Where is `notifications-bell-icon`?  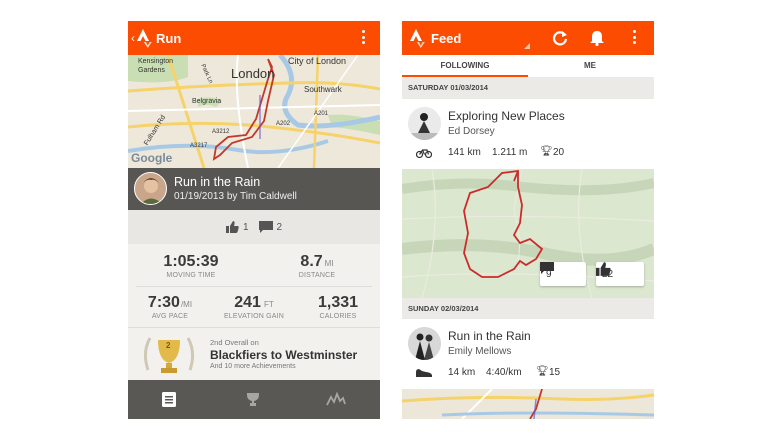 notifications-bell-icon is located at coordinates (597, 38).